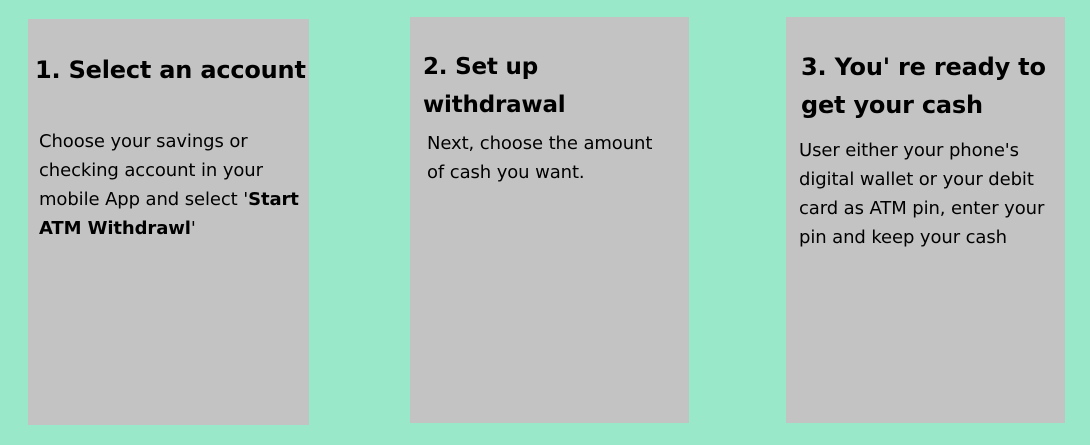  I want to click on step-title: 3. You' re ready to get your cash, so click(923, 86).